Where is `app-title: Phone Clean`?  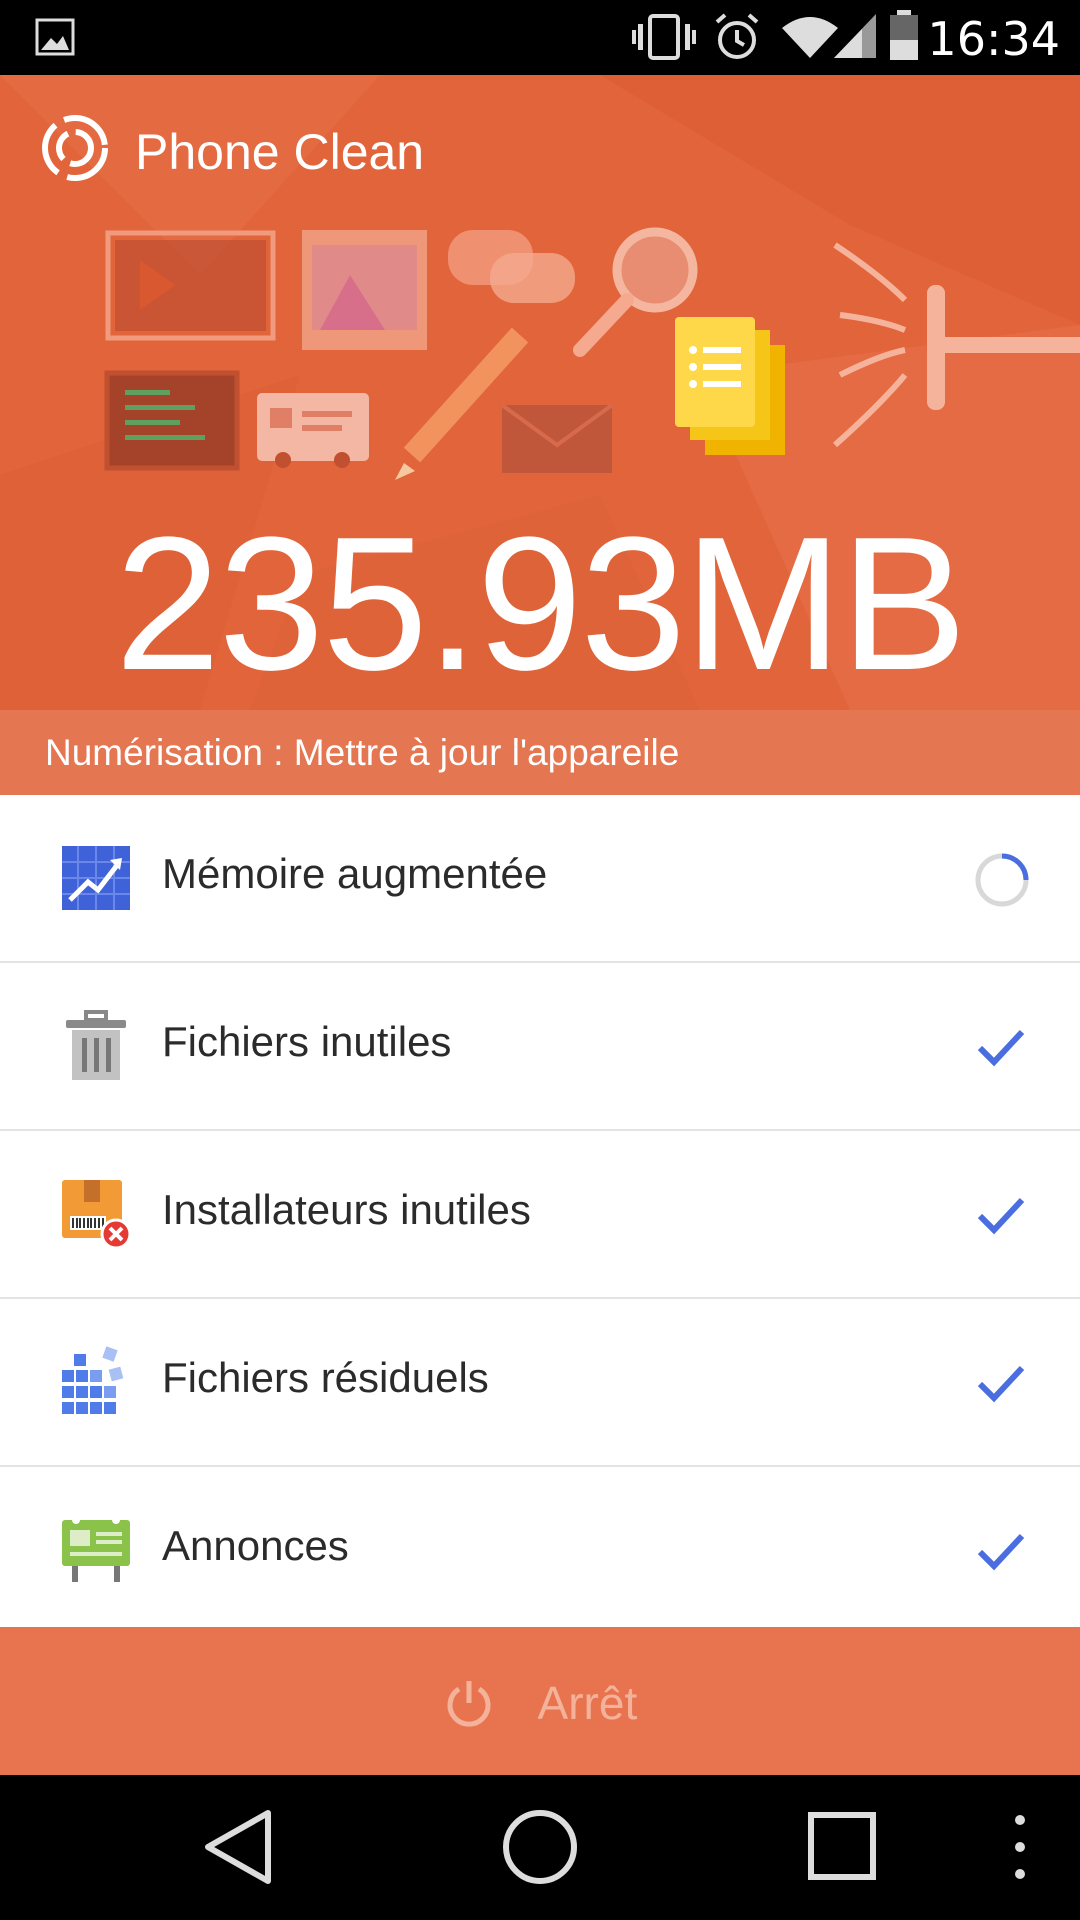 app-title: Phone Clean is located at coordinates (280, 152).